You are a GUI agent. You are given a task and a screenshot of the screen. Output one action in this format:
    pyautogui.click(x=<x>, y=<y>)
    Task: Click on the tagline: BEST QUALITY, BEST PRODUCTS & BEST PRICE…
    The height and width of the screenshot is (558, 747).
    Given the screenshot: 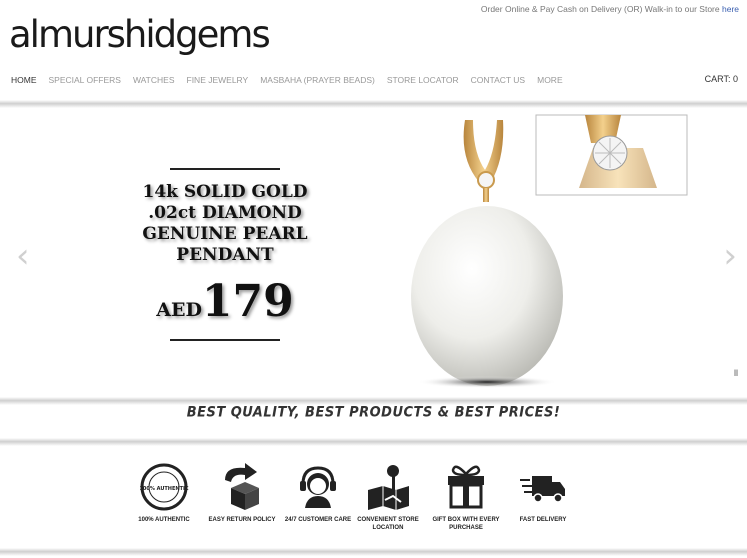 What is the action you would take?
    pyautogui.click(x=373, y=412)
    